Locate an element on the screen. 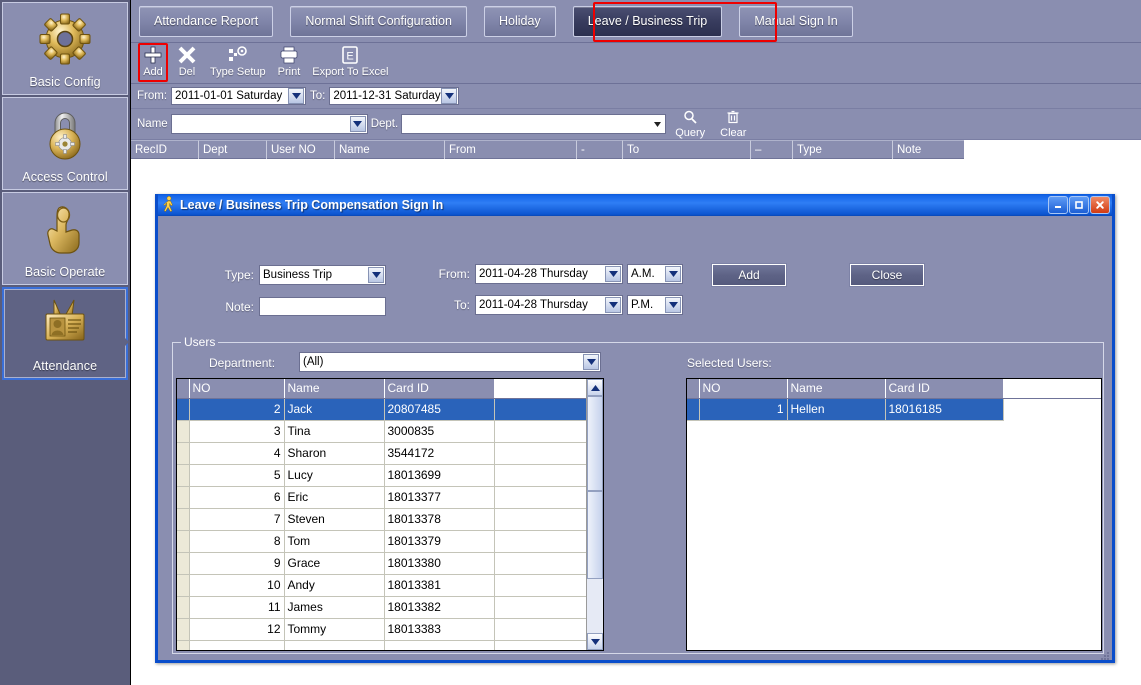 The width and height of the screenshot is (1141, 685). table-row: 1 Hellen 18016185 is located at coordinates (894, 409).